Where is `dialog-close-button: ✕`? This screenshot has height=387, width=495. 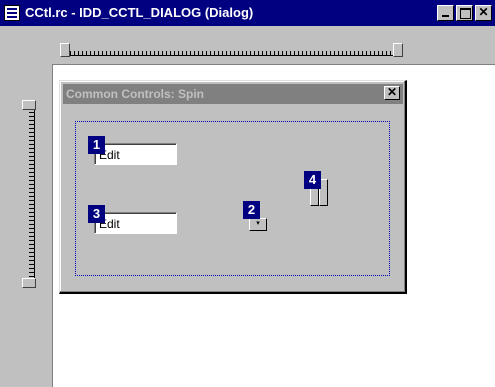
dialog-close-button: ✕ is located at coordinates (392, 93).